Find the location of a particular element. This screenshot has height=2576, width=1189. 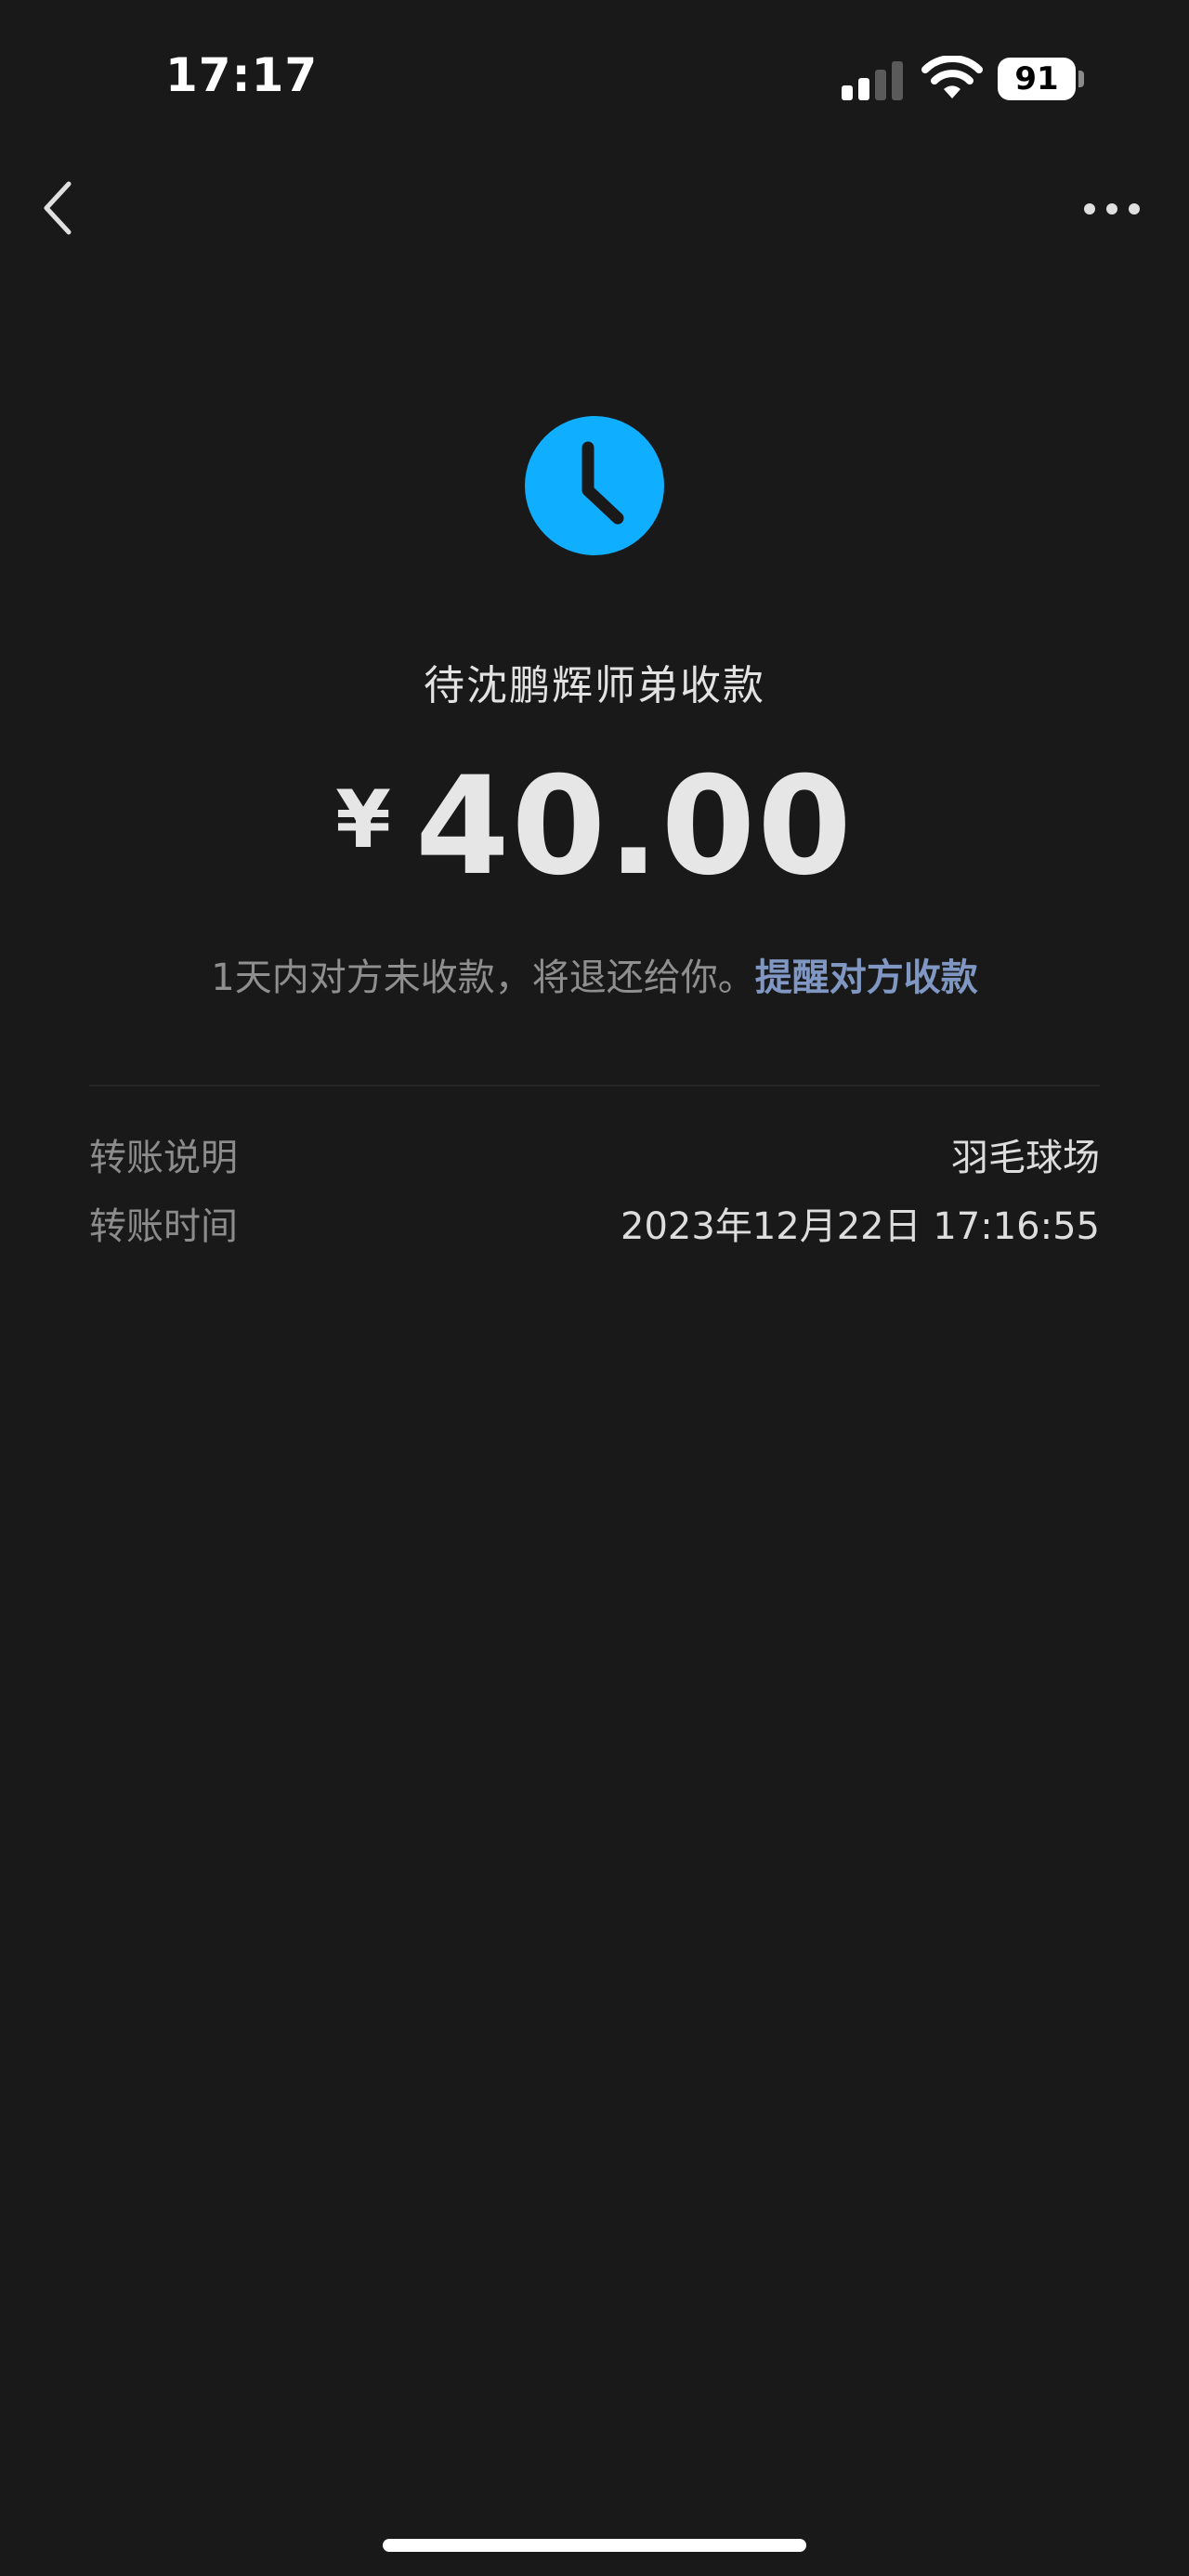

transfer-note-label: 转账说明 is located at coordinates (163, 1158).